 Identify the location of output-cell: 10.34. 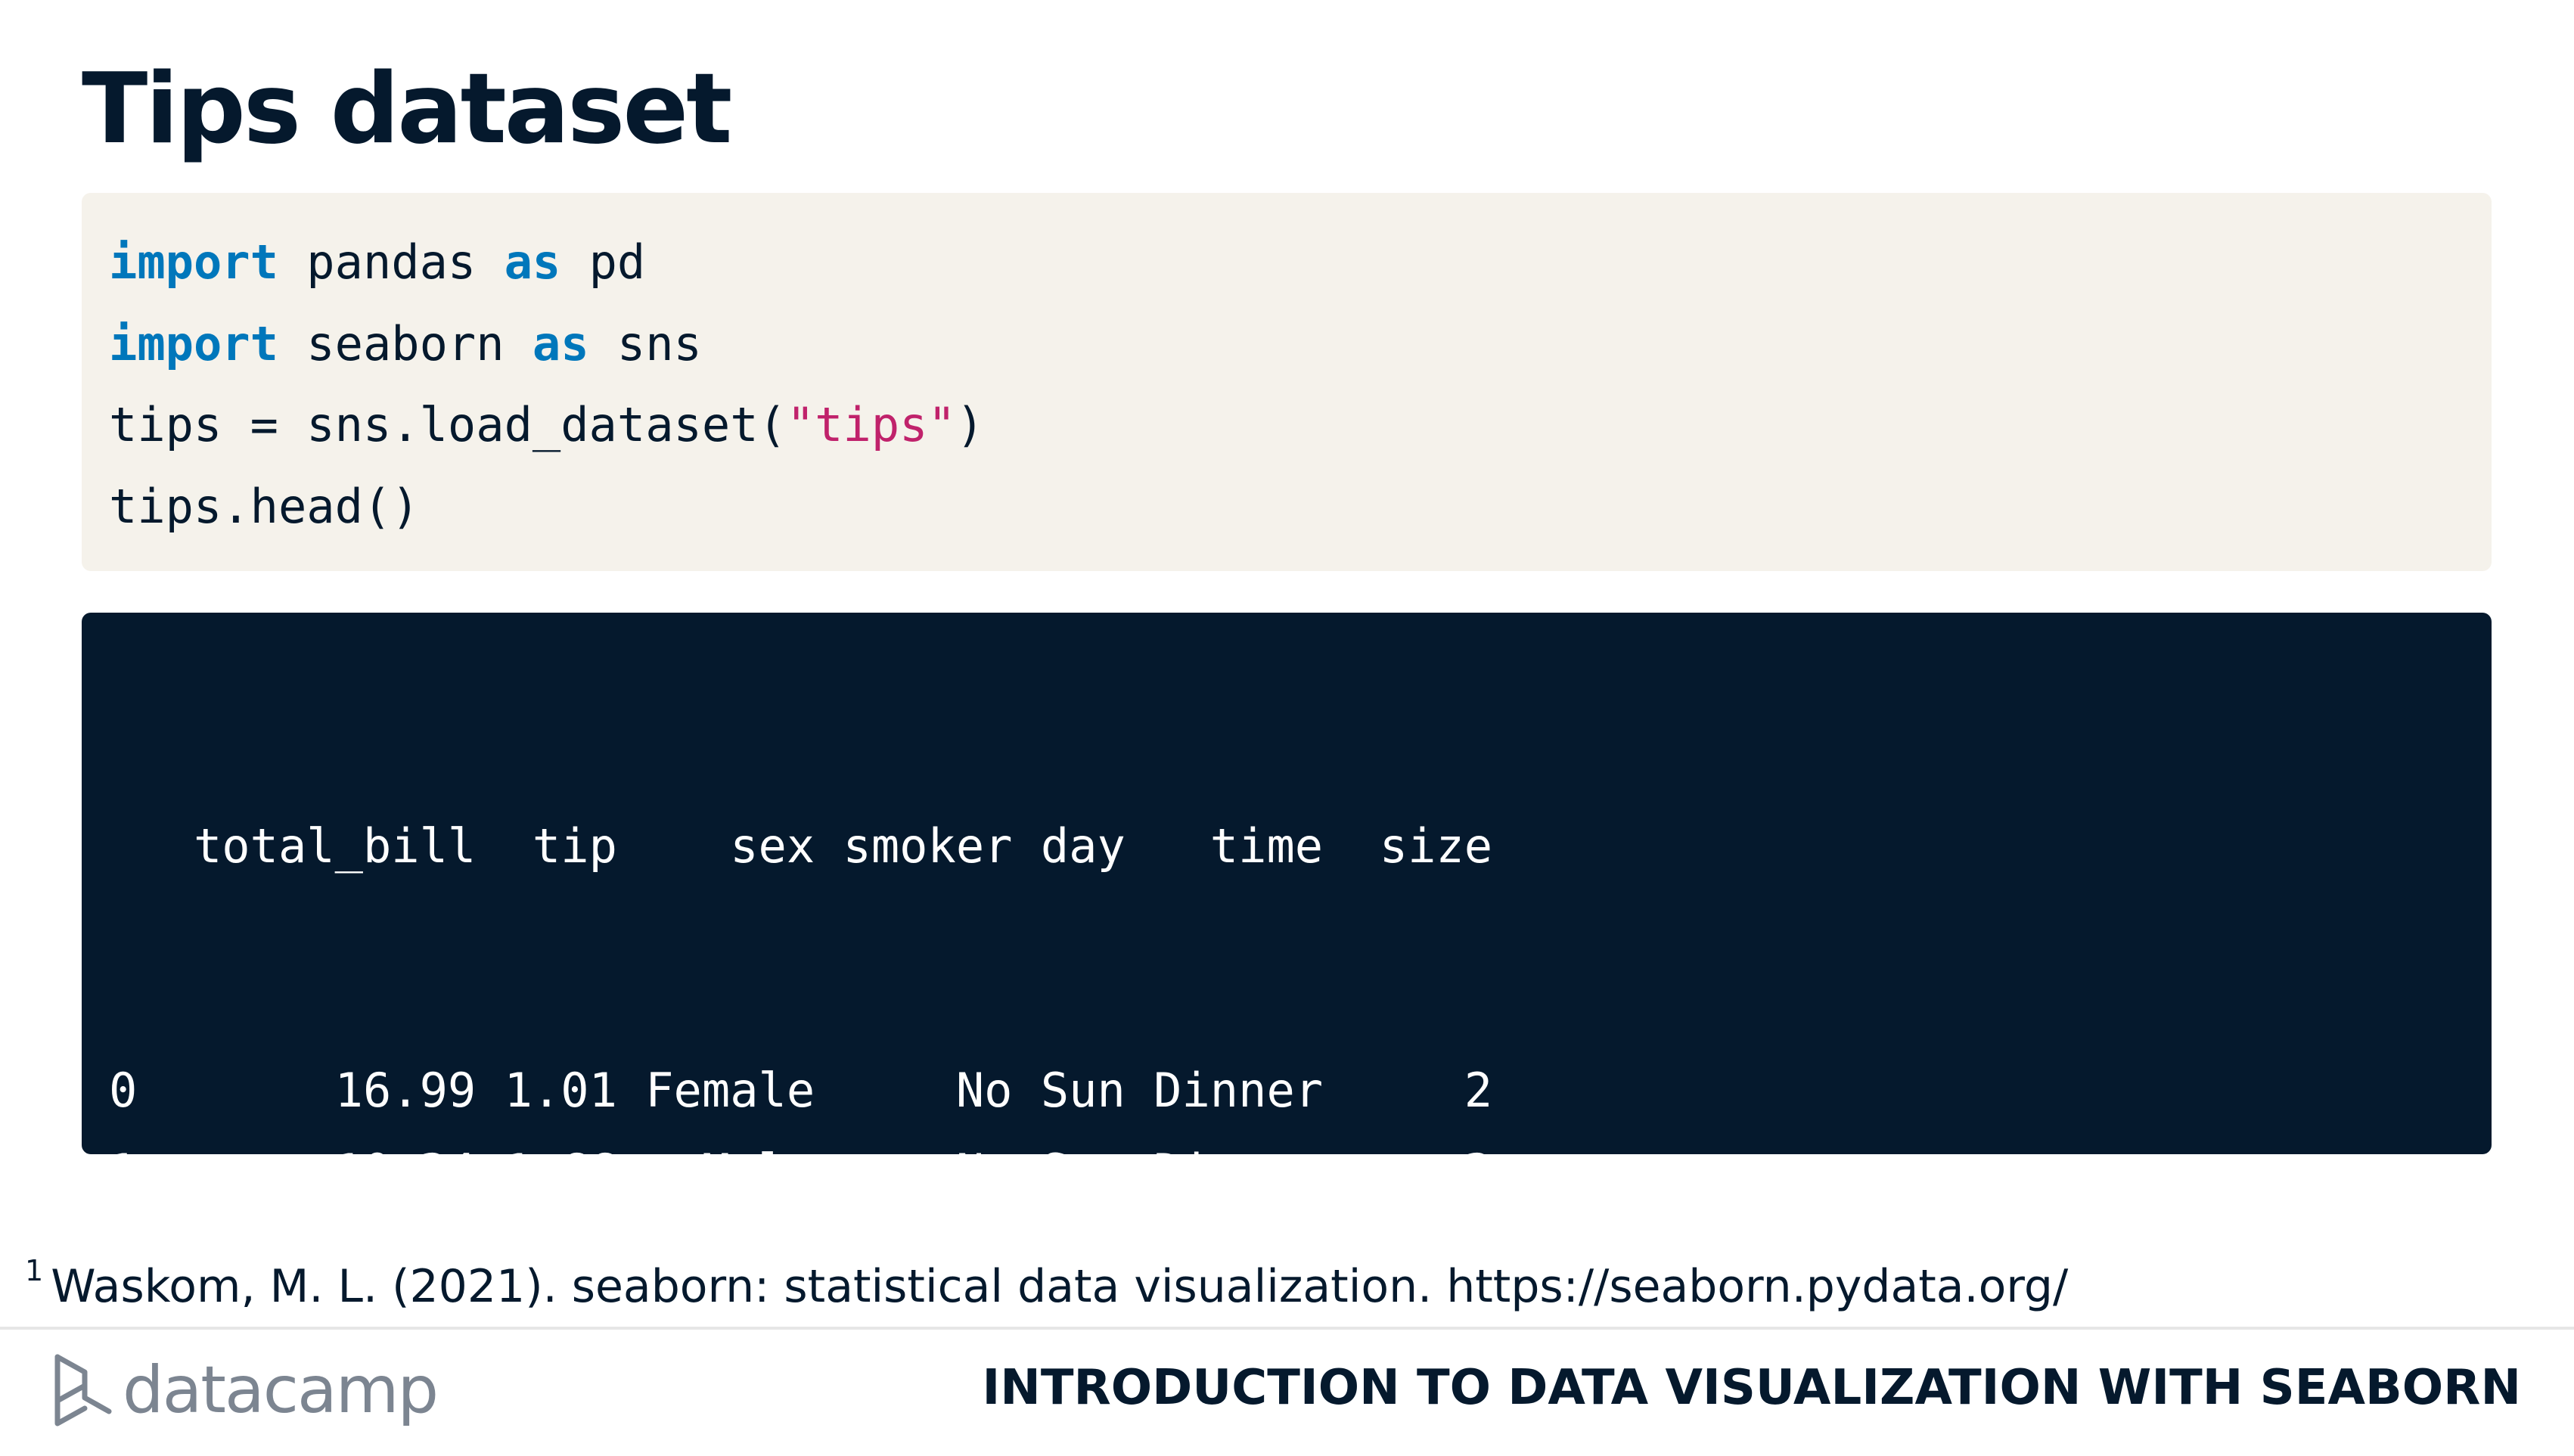
(321, 1171).